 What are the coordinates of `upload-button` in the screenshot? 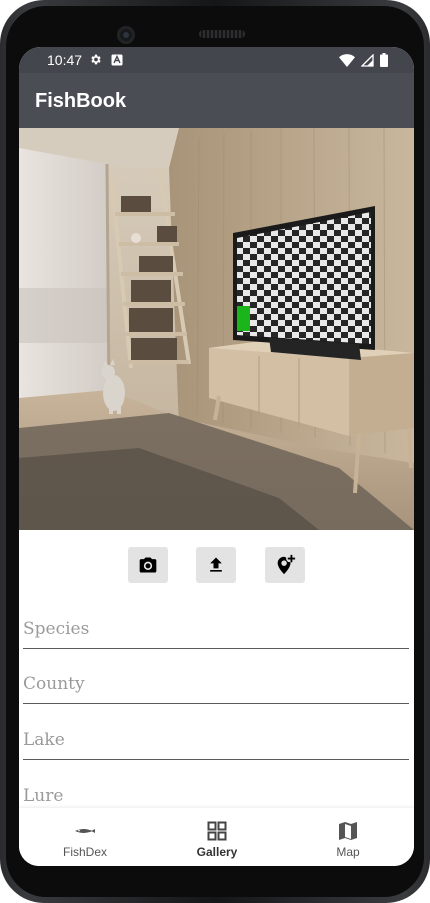 It's located at (216, 565).